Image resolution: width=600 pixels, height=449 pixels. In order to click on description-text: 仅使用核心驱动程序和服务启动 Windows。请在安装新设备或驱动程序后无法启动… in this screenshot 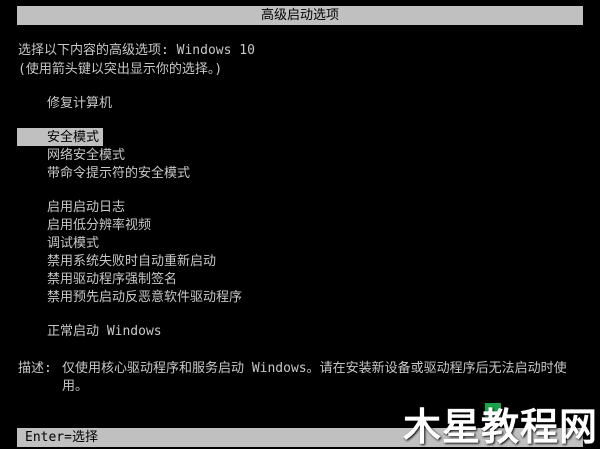, I will do `click(314, 377)`.